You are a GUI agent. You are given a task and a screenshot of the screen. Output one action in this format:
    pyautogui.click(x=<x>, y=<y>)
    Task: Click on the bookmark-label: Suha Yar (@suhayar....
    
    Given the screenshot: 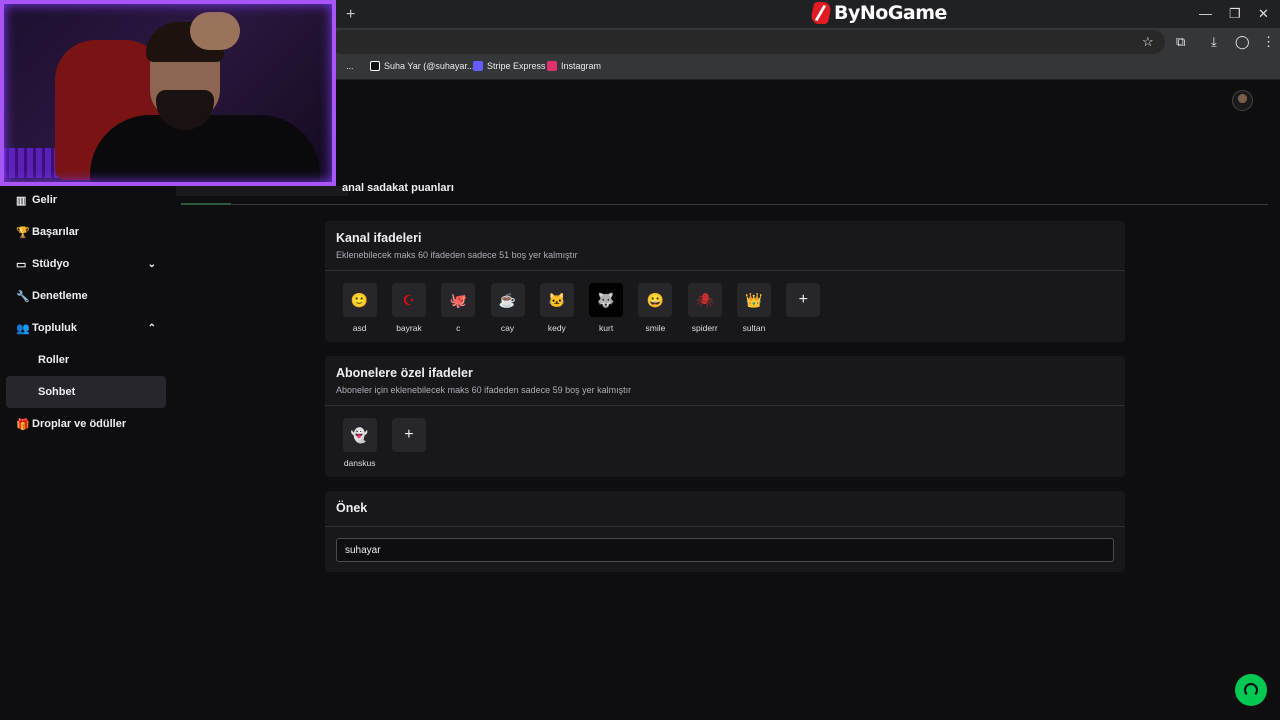 What is the action you would take?
    pyautogui.click(x=430, y=66)
    